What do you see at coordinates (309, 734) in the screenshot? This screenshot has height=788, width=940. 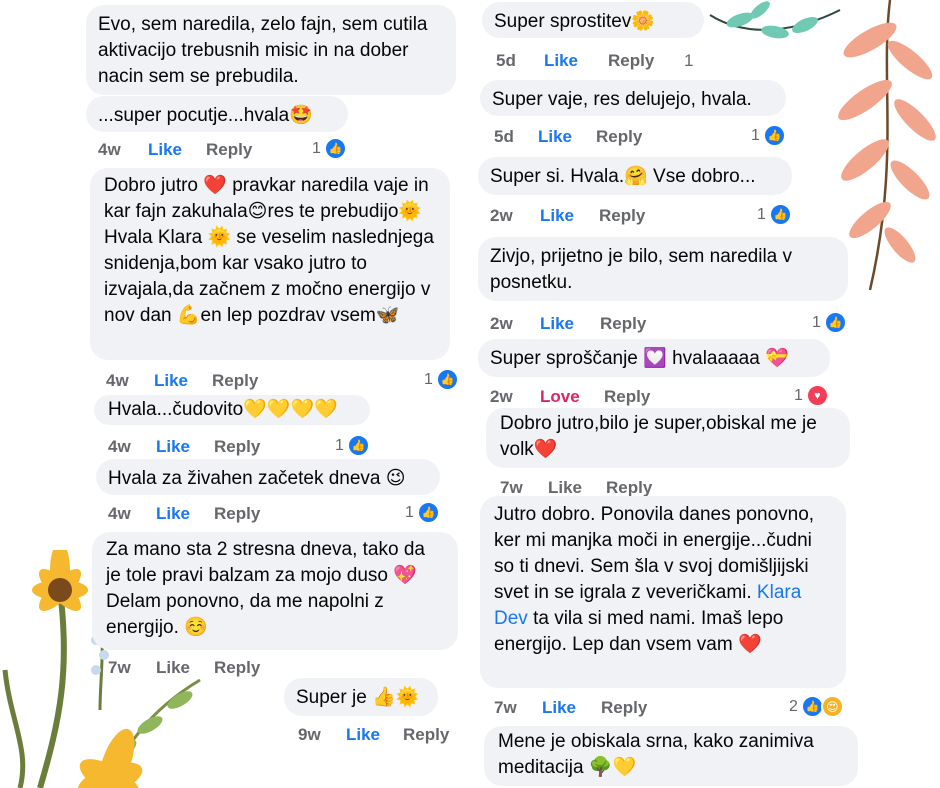 I see `timestamp: 9w` at bounding box center [309, 734].